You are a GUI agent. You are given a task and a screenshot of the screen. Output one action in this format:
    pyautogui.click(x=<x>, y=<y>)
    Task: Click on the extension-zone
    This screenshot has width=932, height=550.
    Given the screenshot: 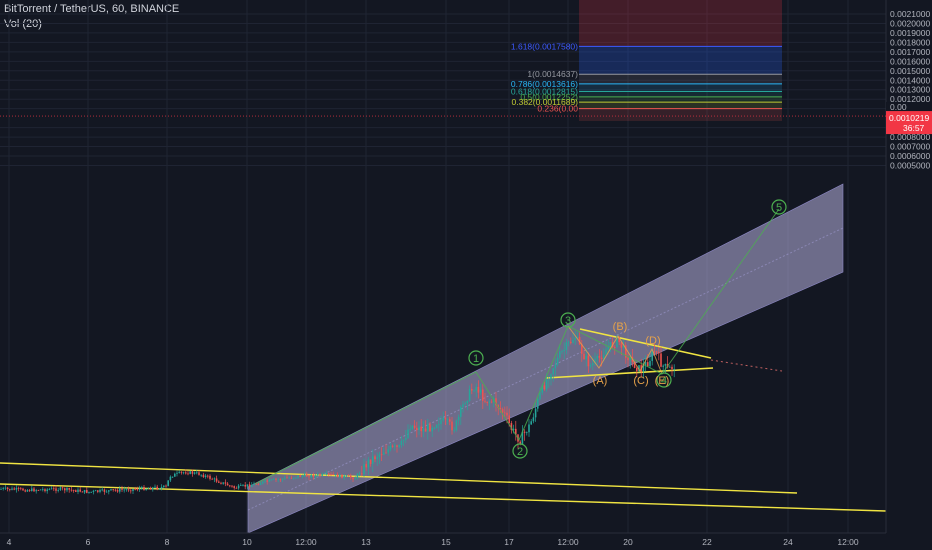 What is the action you would take?
    pyautogui.click(x=680, y=60)
    